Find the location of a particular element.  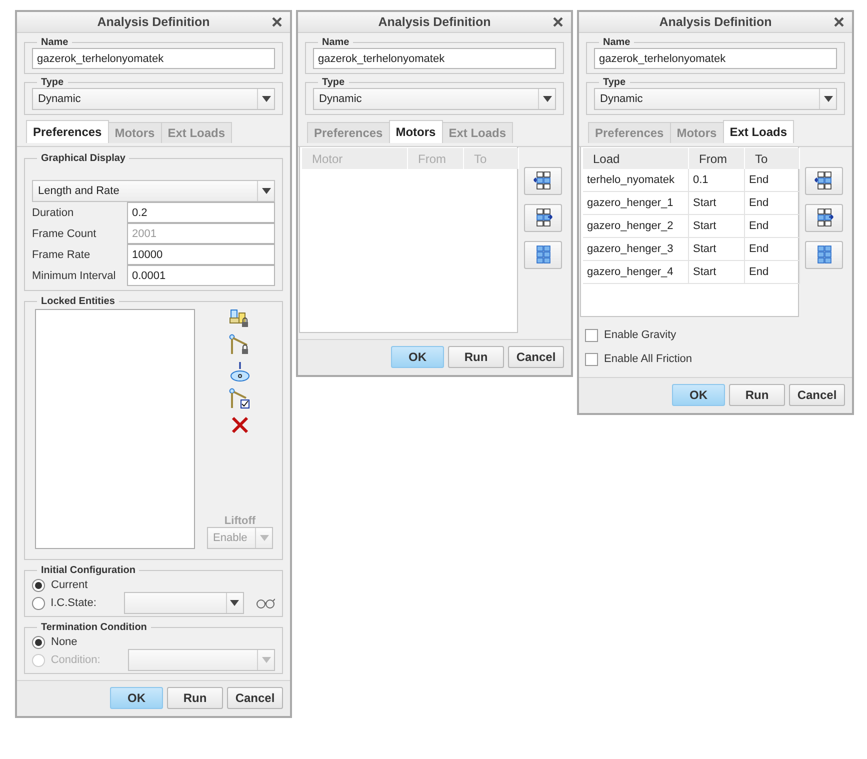

group-title: Initial Configuration is located at coordinates (88, 570).